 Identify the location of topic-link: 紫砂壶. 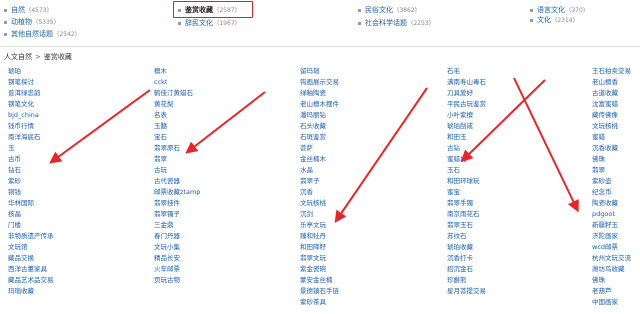
(602, 181).